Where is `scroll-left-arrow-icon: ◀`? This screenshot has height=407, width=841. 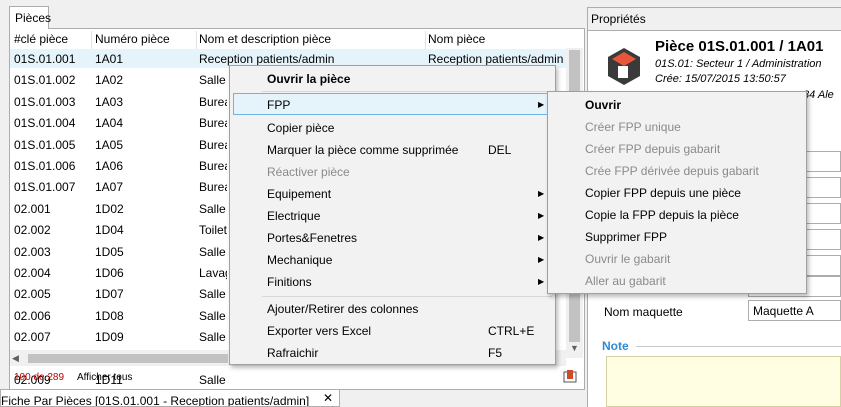 scroll-left-arrow-icon: ◀ is located at coordinates (15, 358).